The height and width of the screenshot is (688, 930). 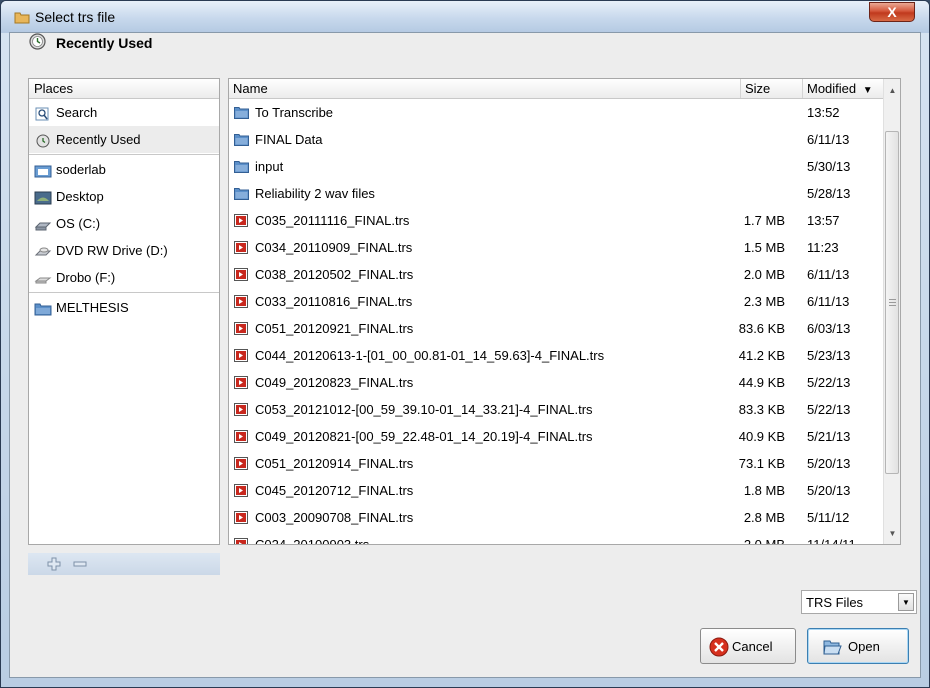 I want to click on file-modified: 6/03/13, so click(x=829, y=328).